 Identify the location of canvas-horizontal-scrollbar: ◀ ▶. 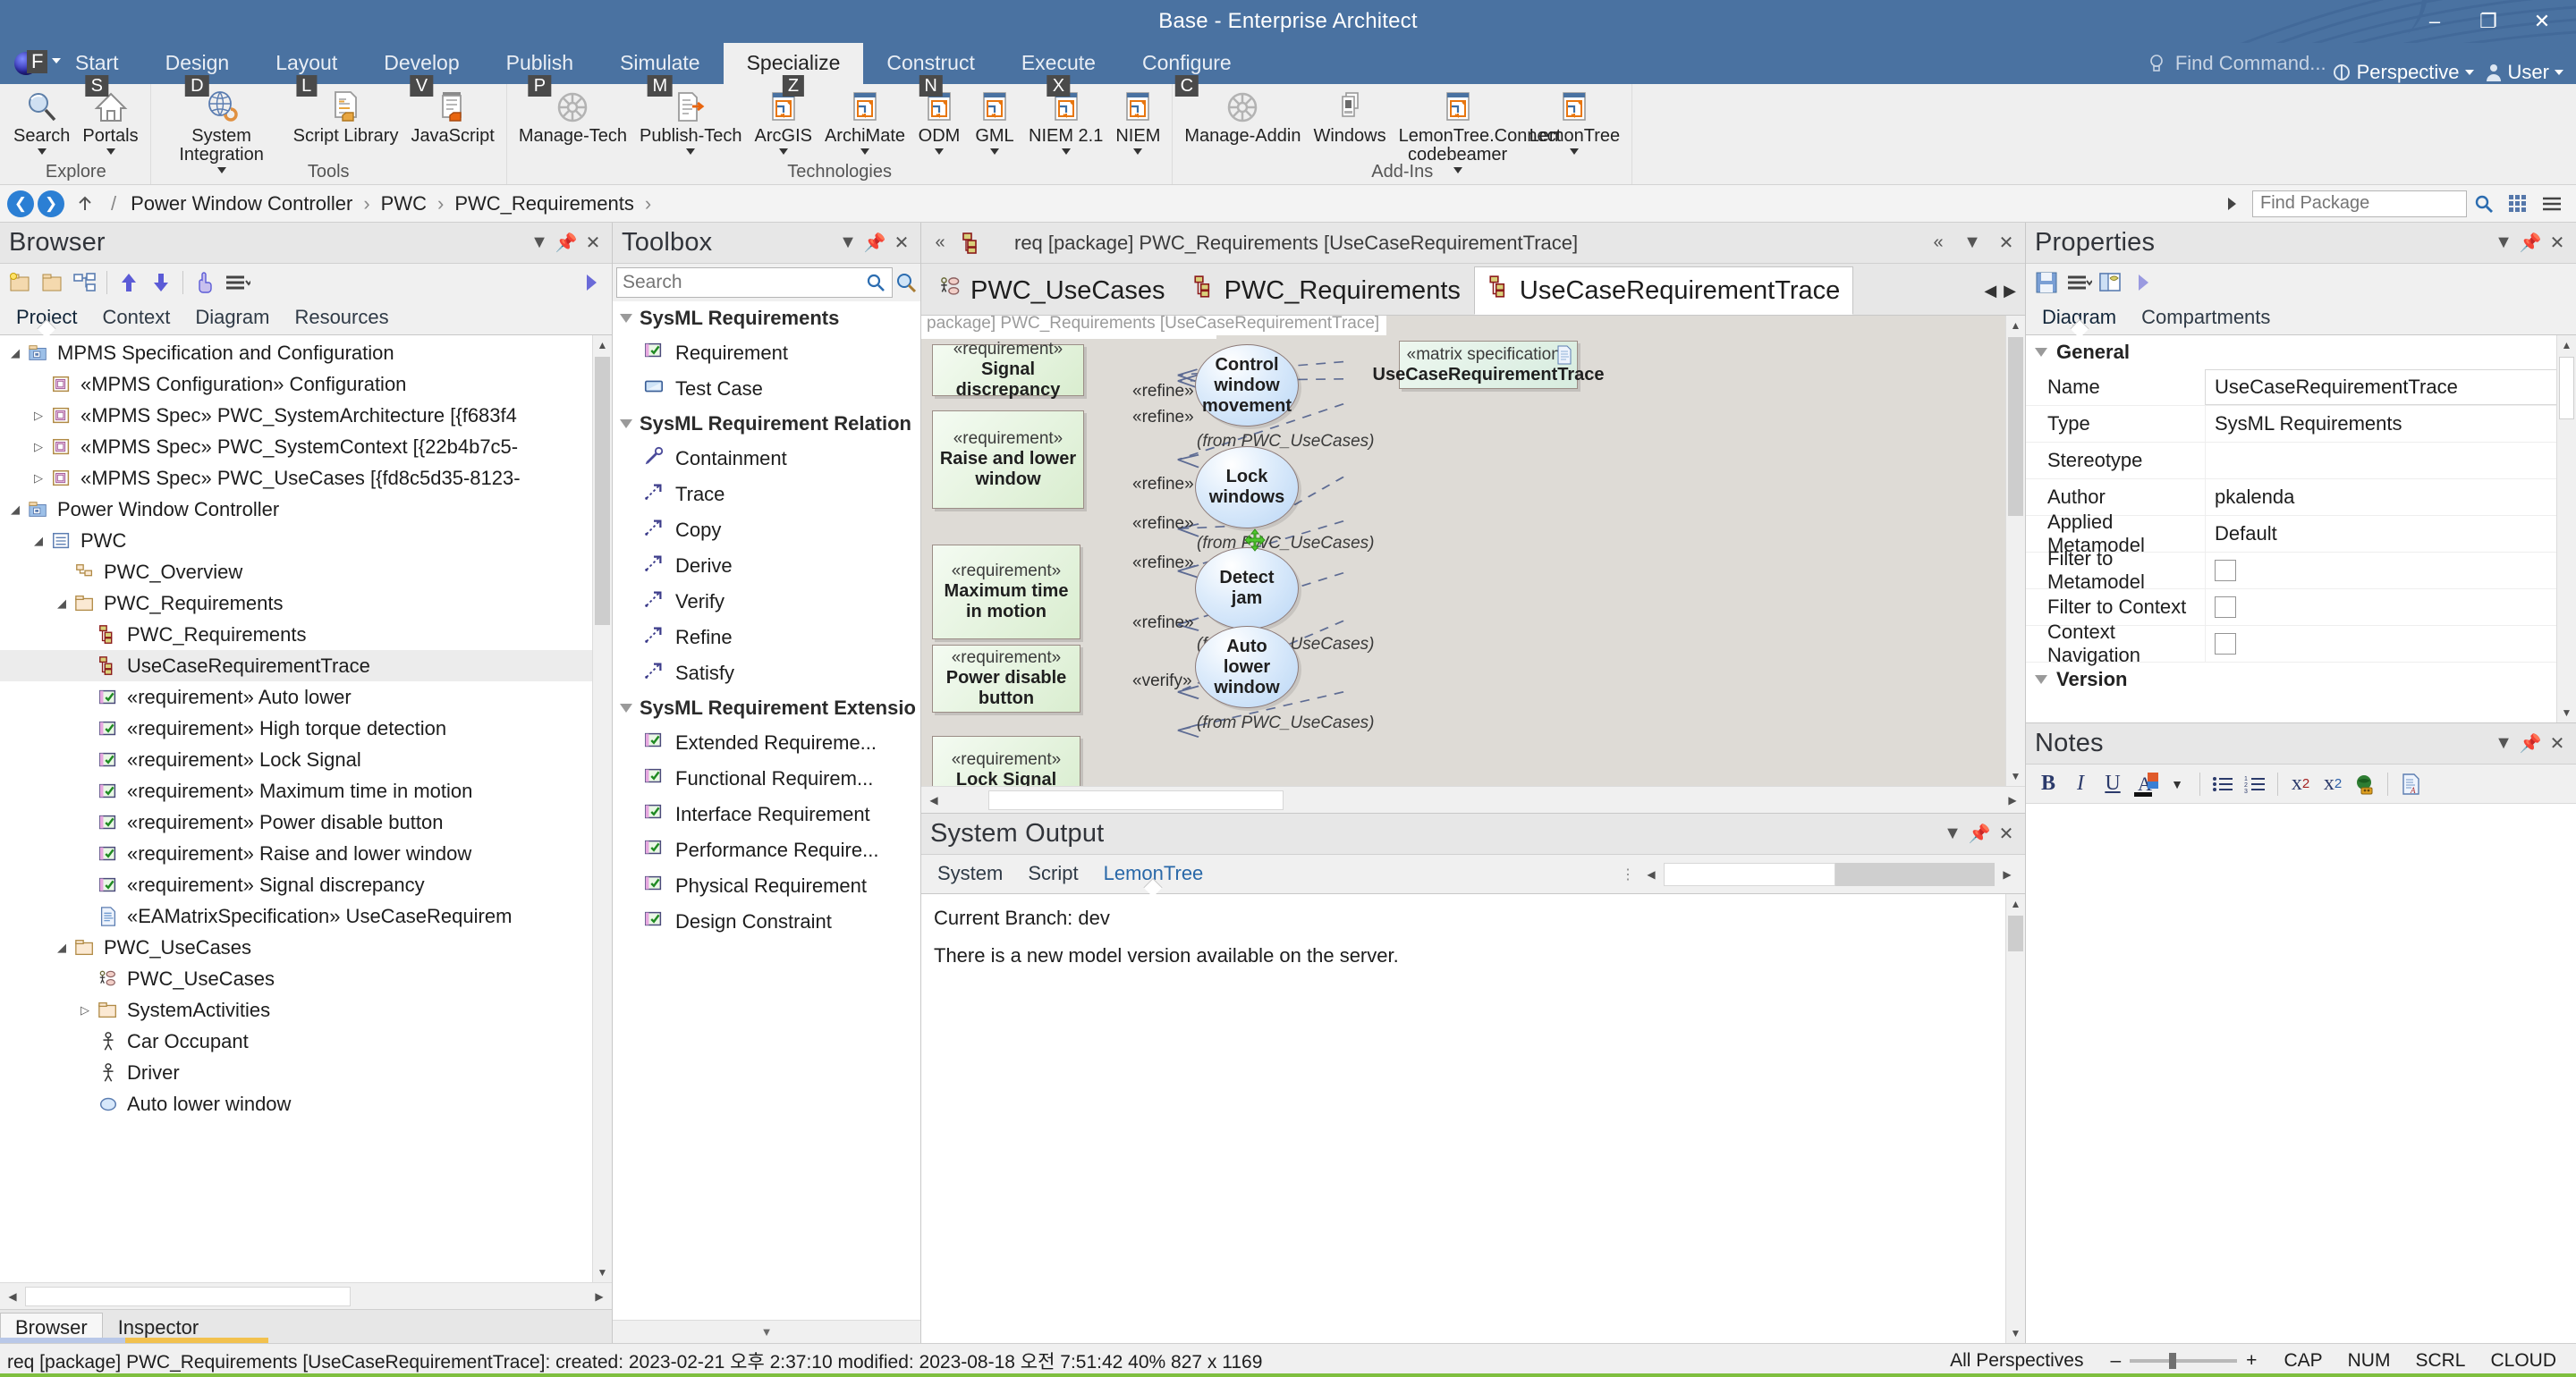
(1473, 799).